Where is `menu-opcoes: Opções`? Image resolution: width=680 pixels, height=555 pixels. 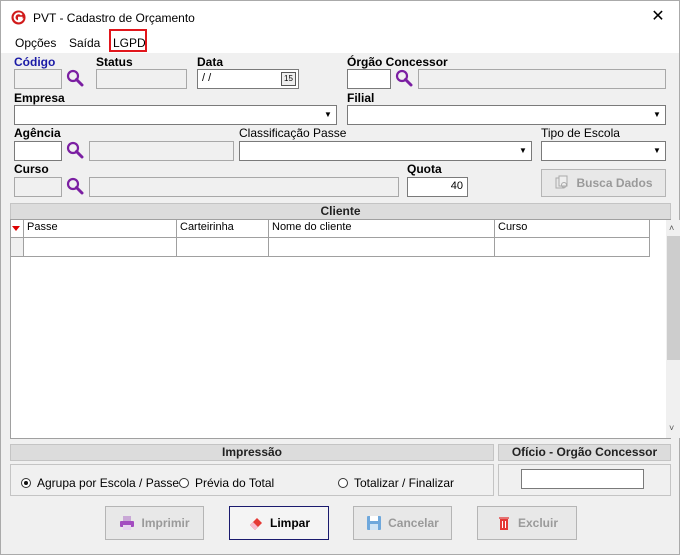
menu-opcoes: Opções is located at coordinates (35, 43).